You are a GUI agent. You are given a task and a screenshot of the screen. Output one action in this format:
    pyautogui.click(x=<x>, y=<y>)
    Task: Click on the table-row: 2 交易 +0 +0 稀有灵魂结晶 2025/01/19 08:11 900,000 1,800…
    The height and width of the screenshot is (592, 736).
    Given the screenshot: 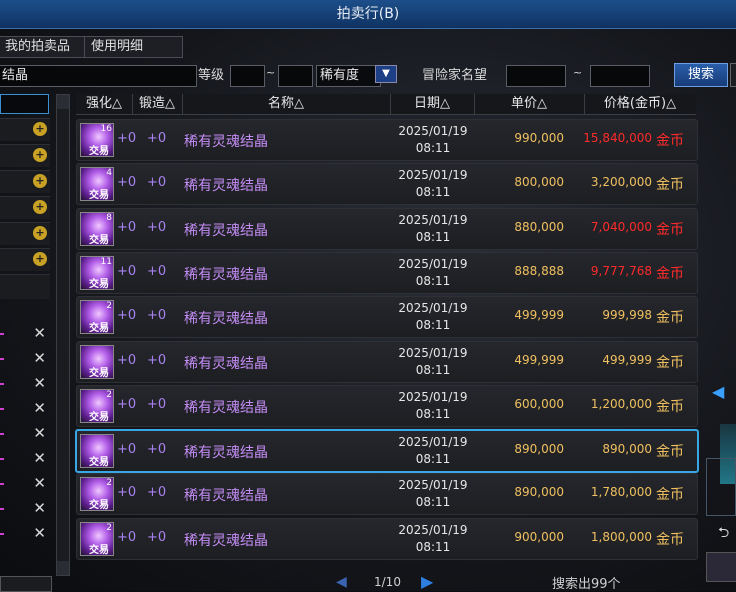 What is the action you would take?
    pyautogui.click(x=387, y=538)
    